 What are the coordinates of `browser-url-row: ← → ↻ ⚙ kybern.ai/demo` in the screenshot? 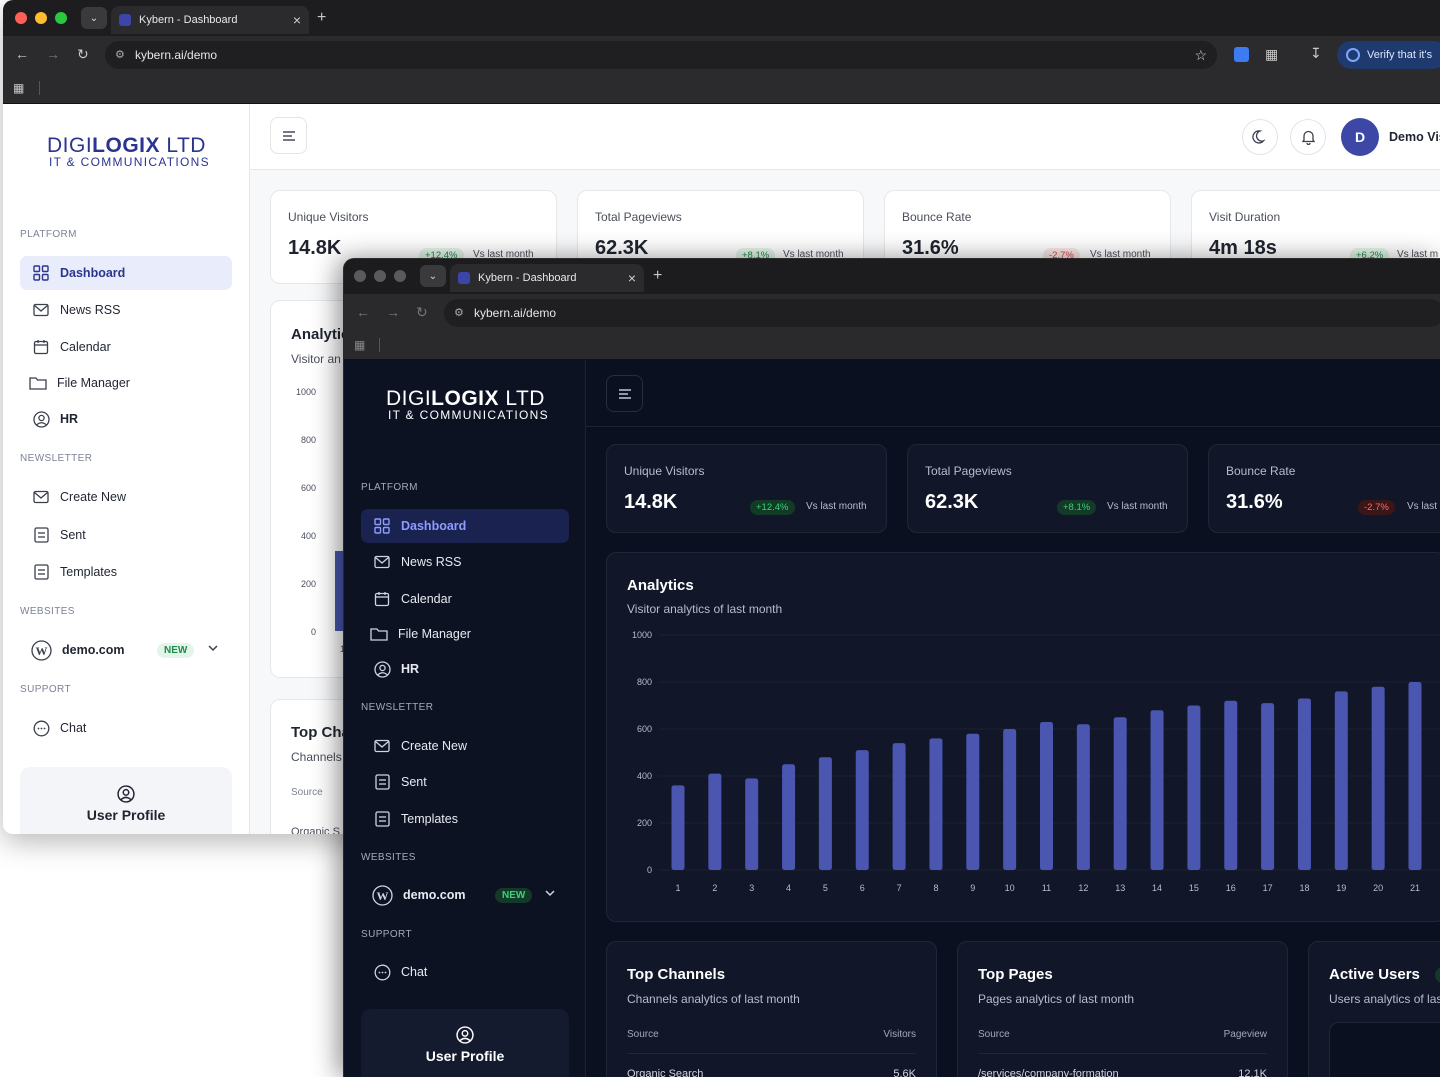 It's located at (892, 313).